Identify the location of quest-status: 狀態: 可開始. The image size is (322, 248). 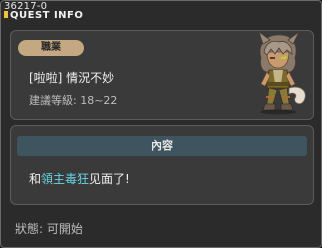
(49, 229).